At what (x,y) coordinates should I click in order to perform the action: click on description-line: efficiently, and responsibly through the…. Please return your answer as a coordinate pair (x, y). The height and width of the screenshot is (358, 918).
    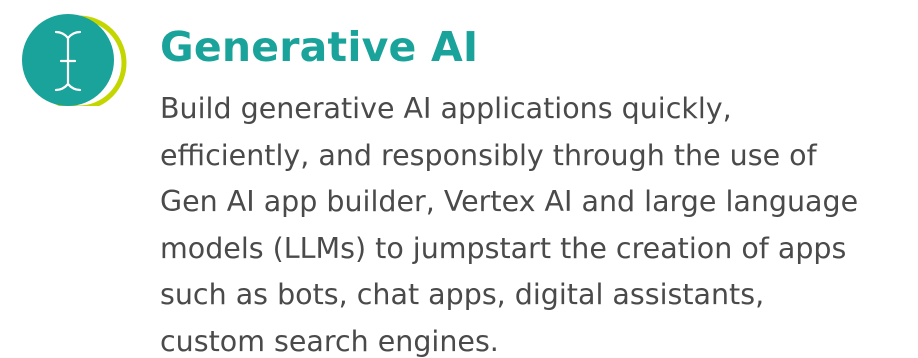
    Looking at the image, I should click on (488, 155).